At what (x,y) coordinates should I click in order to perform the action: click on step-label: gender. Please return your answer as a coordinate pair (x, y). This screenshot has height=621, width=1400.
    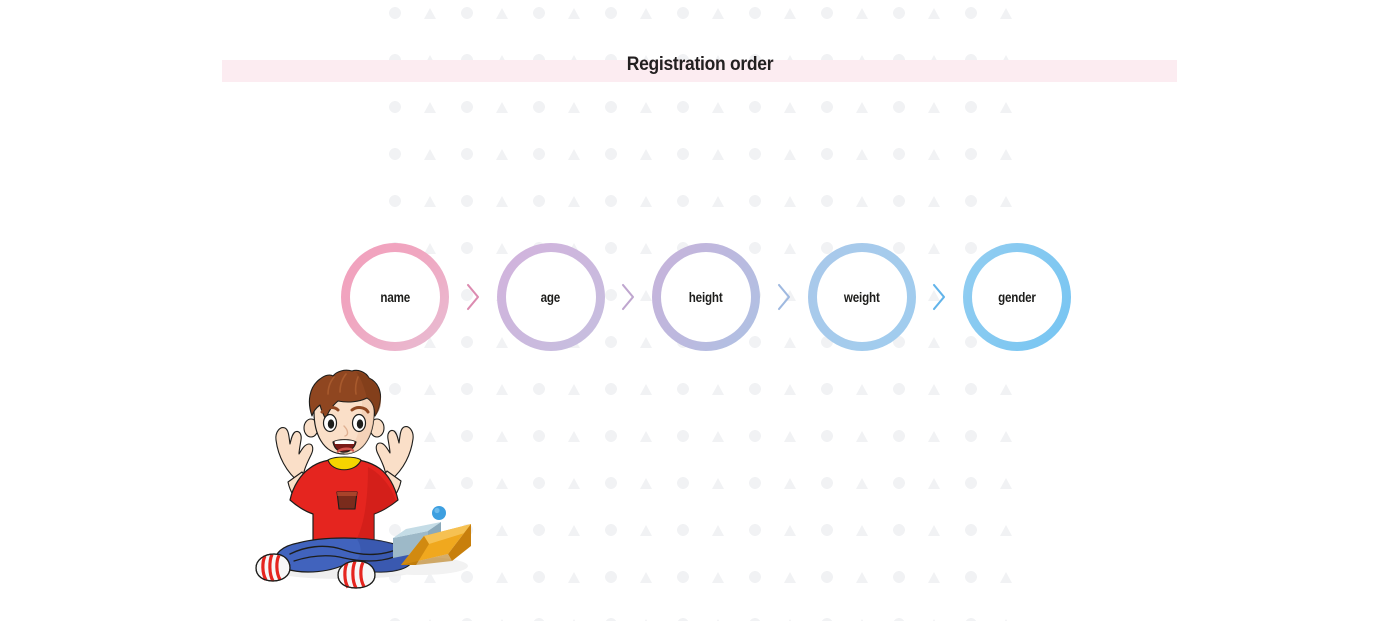
    Looking at the image, I should click on (1017, 297).